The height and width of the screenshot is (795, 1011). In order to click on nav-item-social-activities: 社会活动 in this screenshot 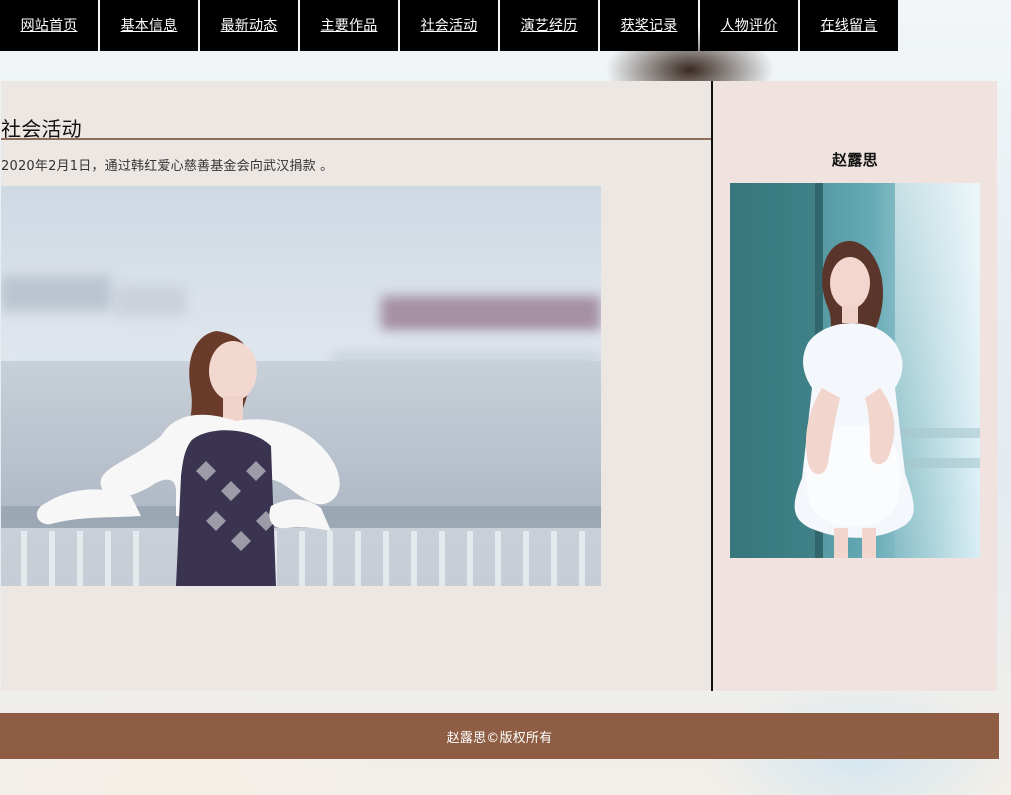, I will do `click(449, 25)`.